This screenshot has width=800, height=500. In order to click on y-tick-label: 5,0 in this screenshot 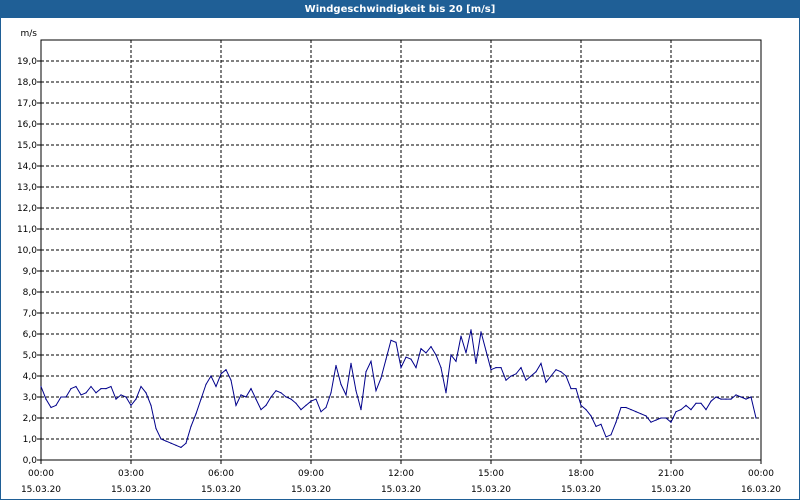, I will do `click(30, 356)`.